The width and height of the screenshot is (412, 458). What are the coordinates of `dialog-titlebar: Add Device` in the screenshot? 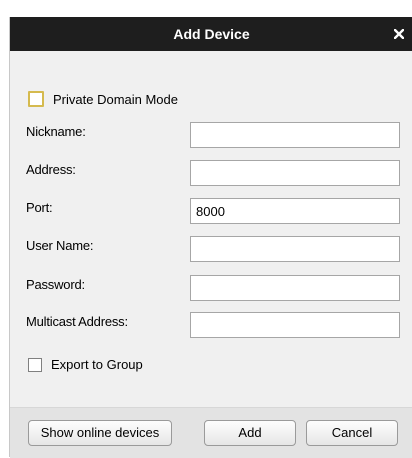 It's located at (211, 34).